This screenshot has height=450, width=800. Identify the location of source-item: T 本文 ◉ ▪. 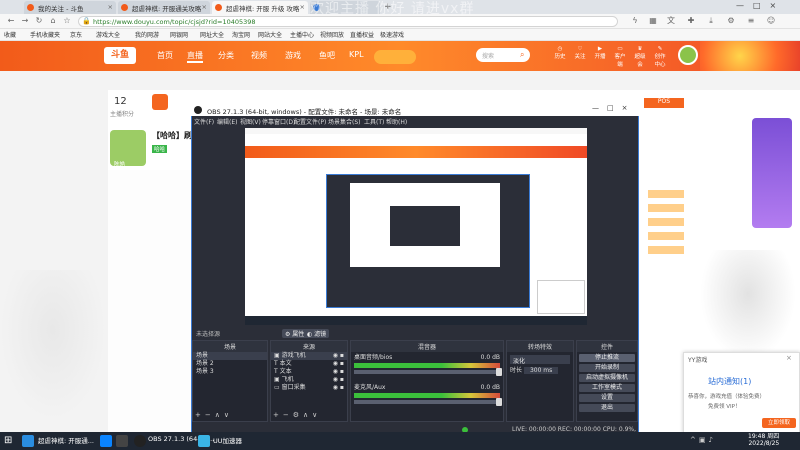
(309, 364).